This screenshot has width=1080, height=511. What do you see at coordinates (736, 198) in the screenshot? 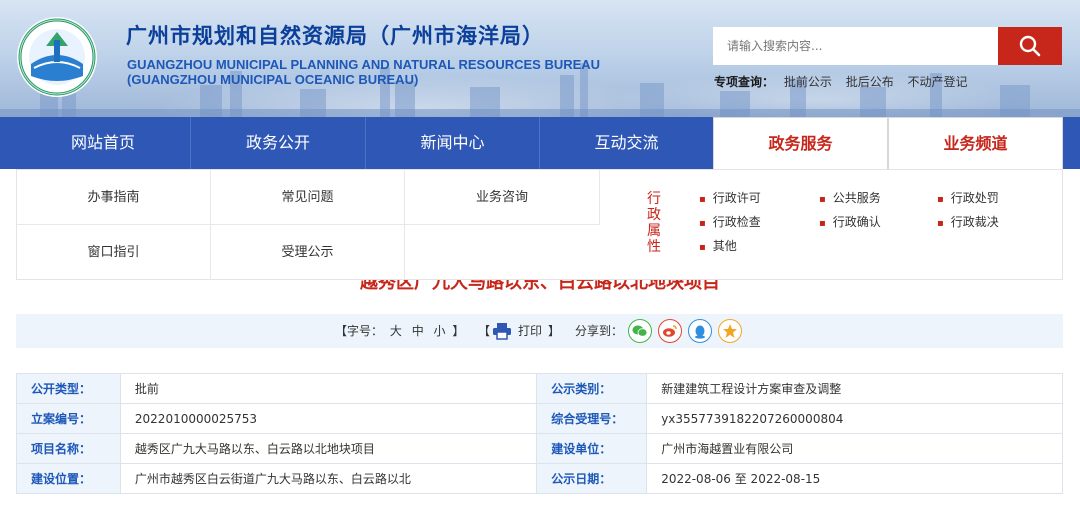
I see `attr-item-label: 行政许可` at bounding box center [736, 198].